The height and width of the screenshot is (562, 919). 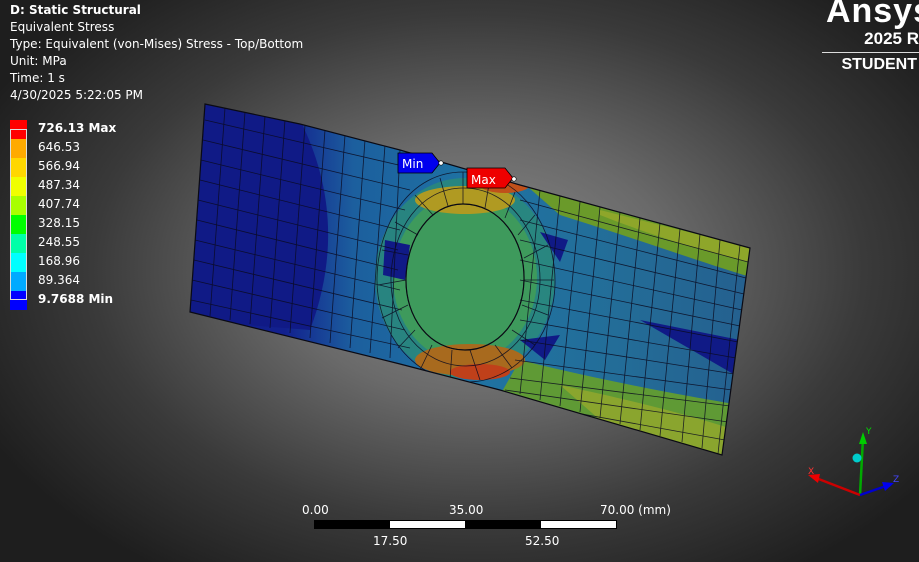 What do you see at coordinates (465, 524) in the screenshot?
I see `scale-bar-track` at bounding box center [465, 524].